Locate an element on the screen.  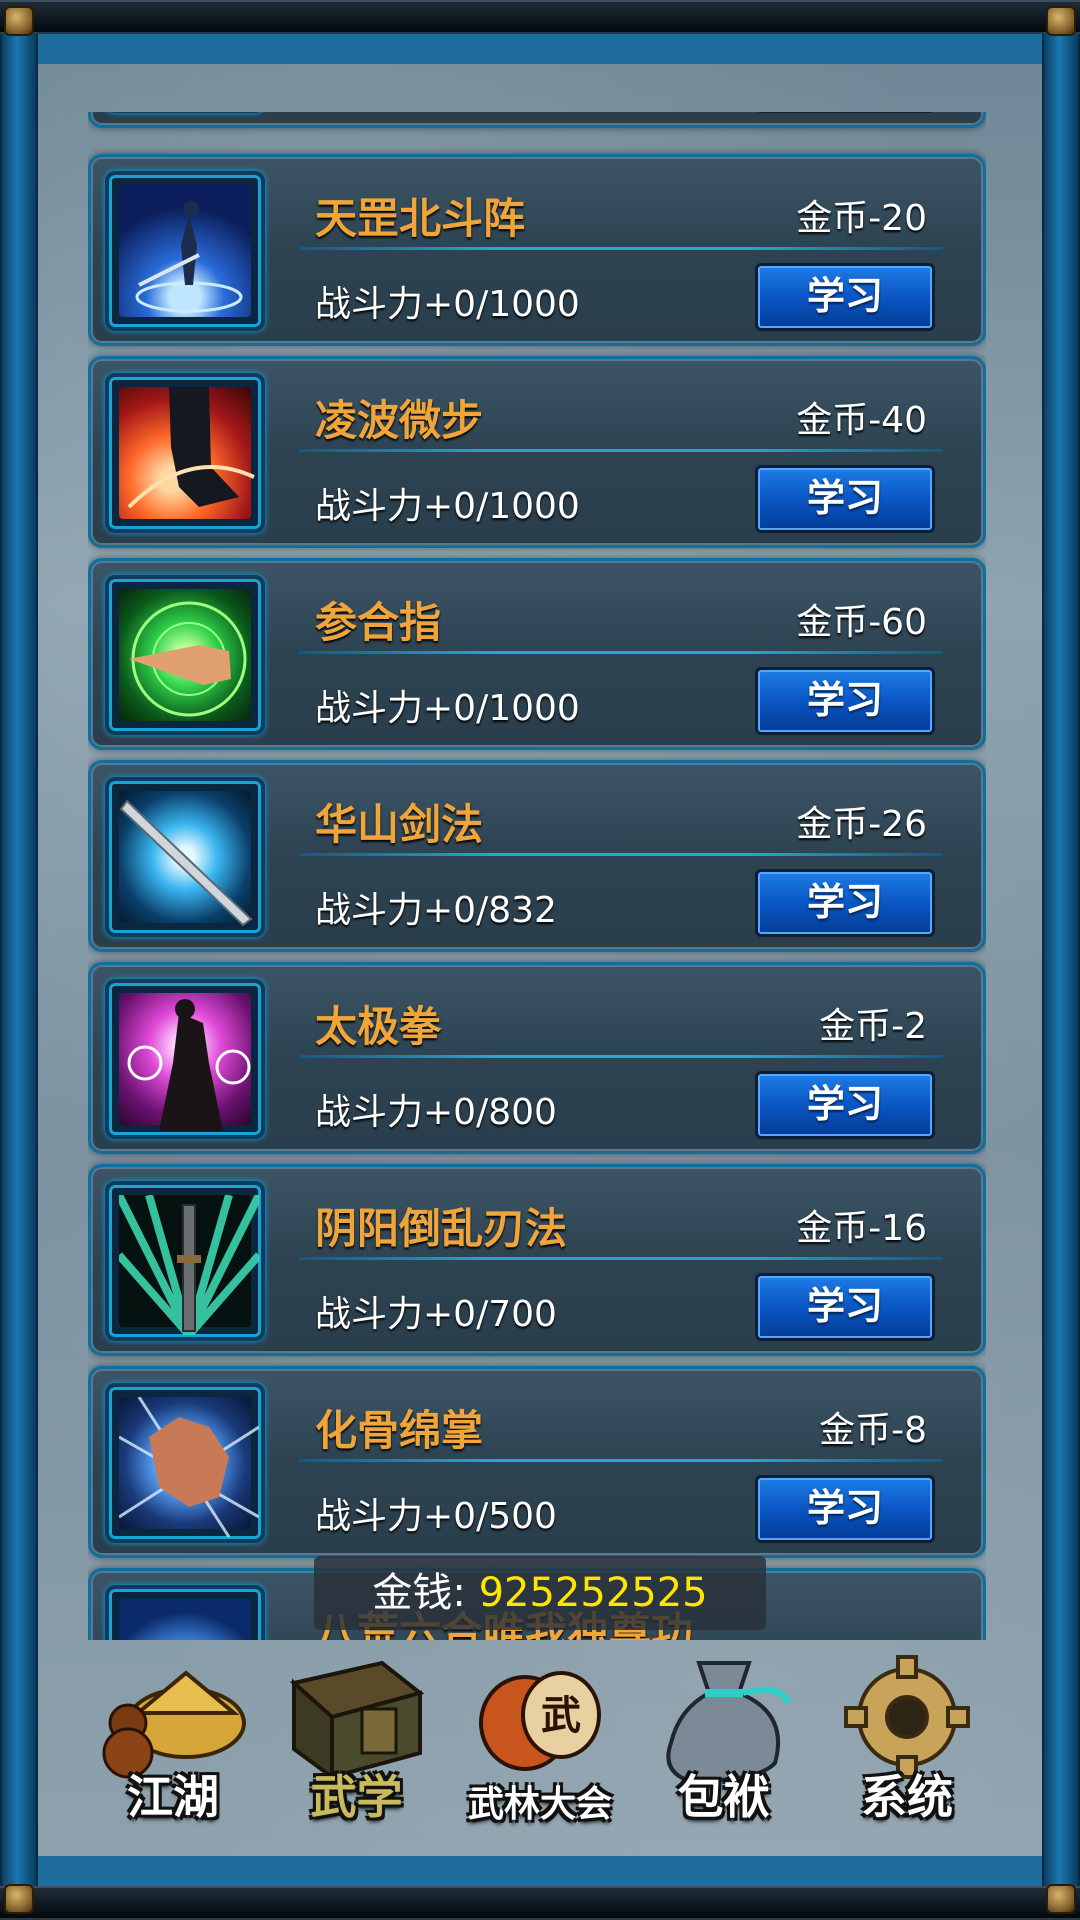
skill-item: 华山剑法 金币-26 战斗力+0/832 学习 is located at coordinates (537, 856).